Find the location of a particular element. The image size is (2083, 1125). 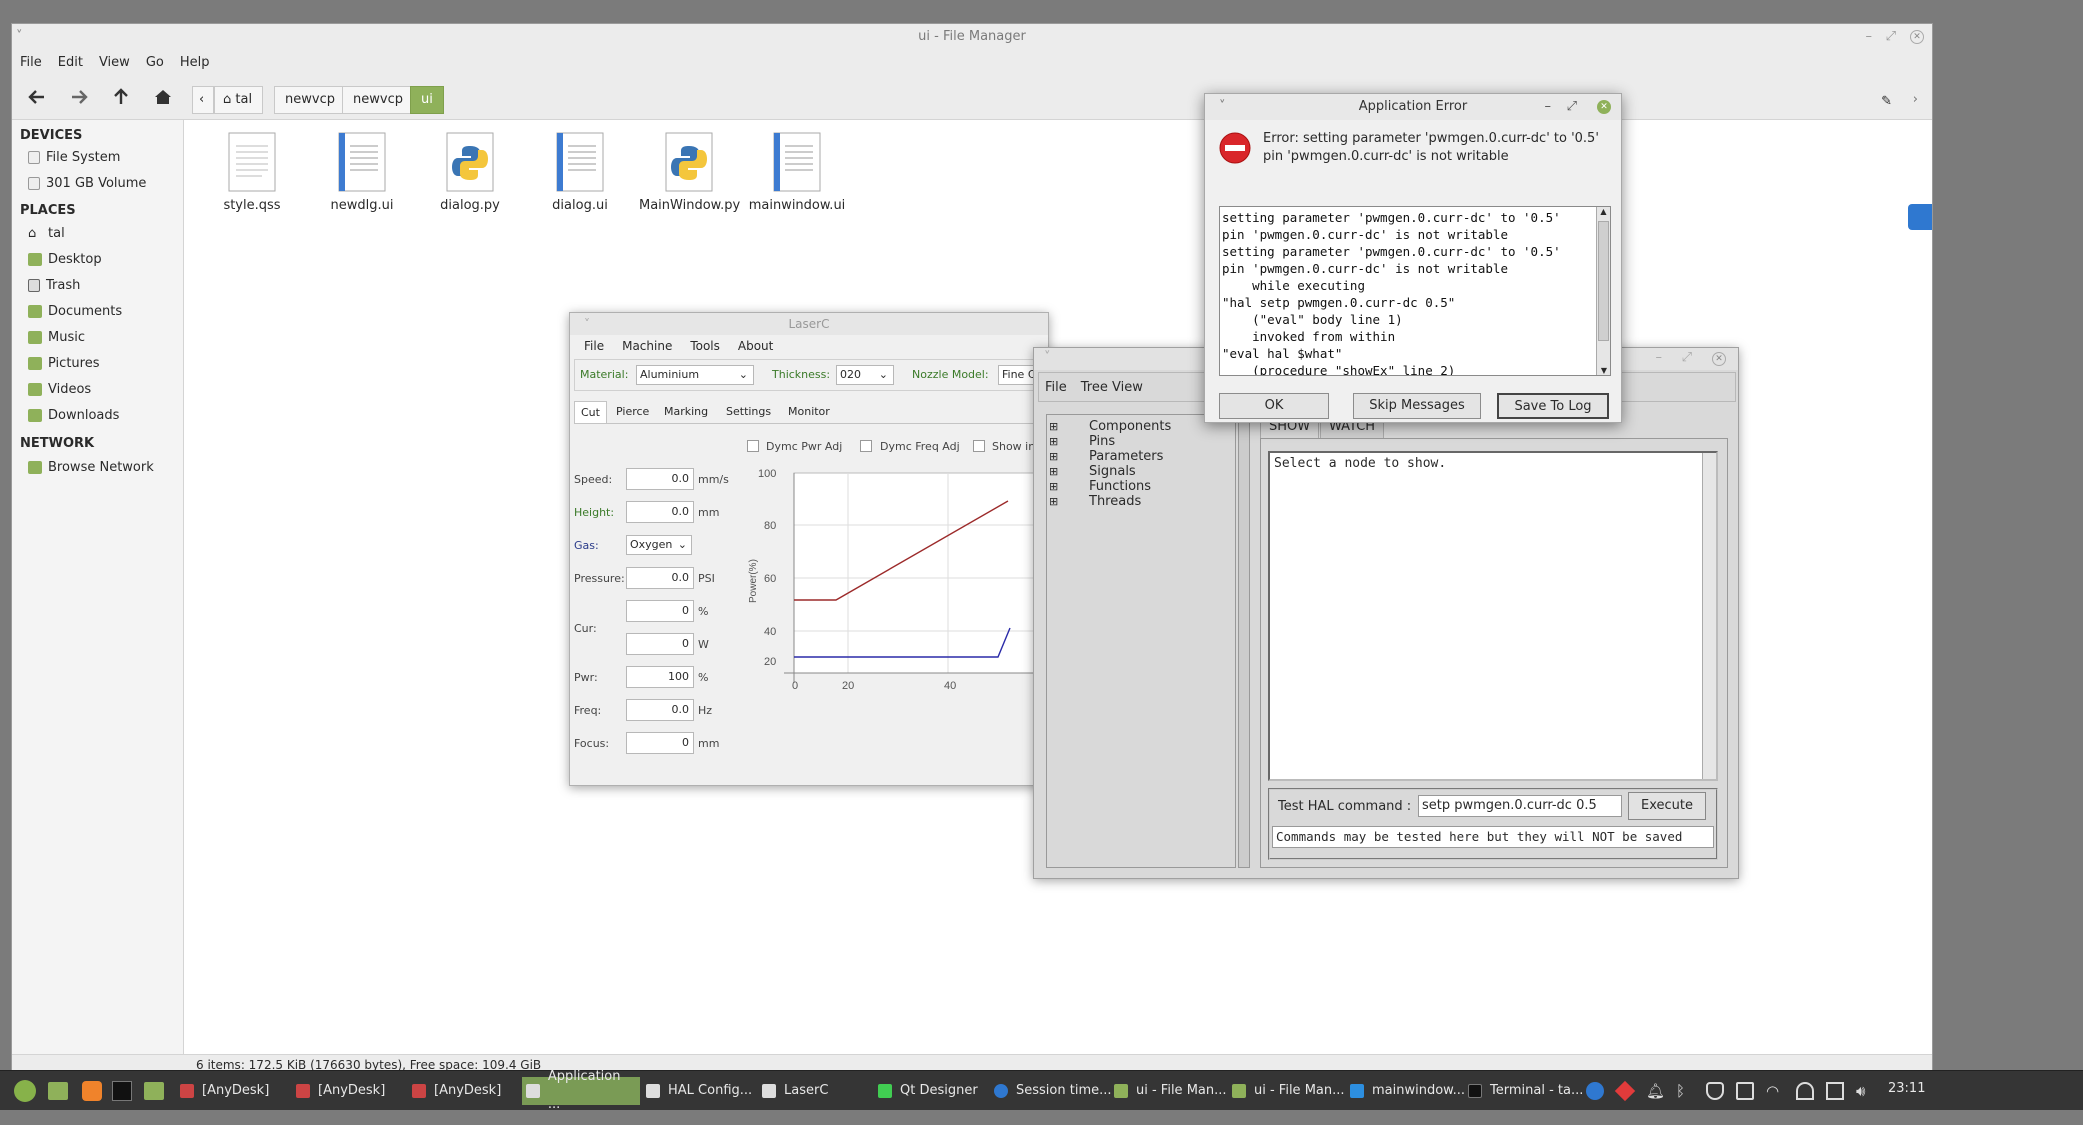

laserc-menu-file: File is located at coordinates (594, 346).